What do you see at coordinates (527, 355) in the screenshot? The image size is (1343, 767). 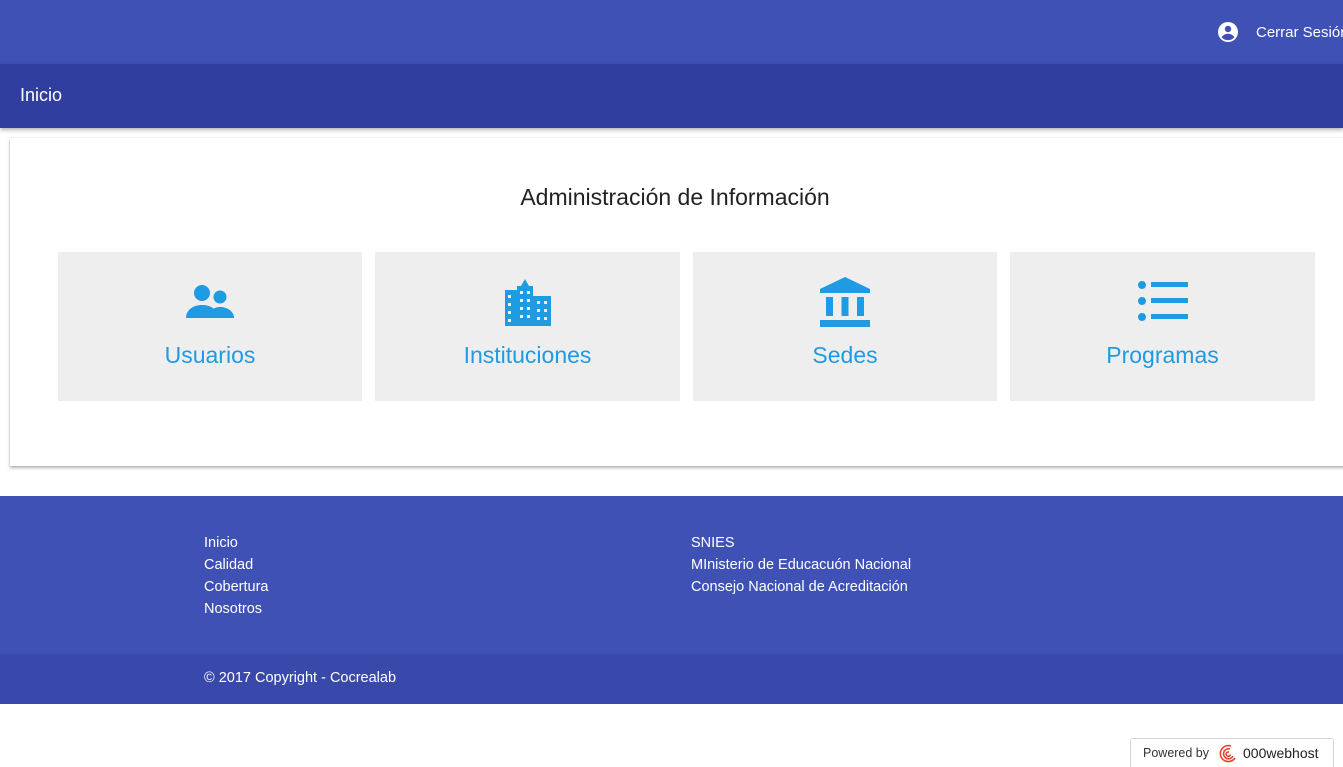 I see `institutions-tile-label: Instituciones` at bounding box center [527, 355].